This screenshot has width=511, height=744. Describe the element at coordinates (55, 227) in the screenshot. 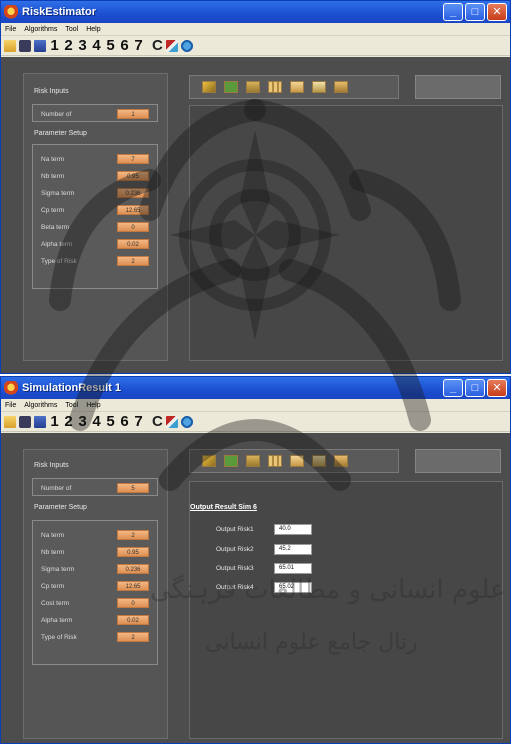

I see `param-label: Beta term` at that location.